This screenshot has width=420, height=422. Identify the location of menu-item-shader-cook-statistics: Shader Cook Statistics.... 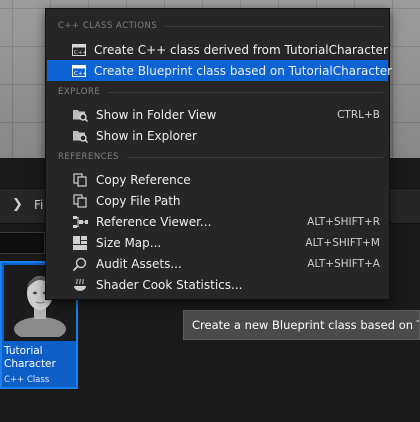
(217, 284).